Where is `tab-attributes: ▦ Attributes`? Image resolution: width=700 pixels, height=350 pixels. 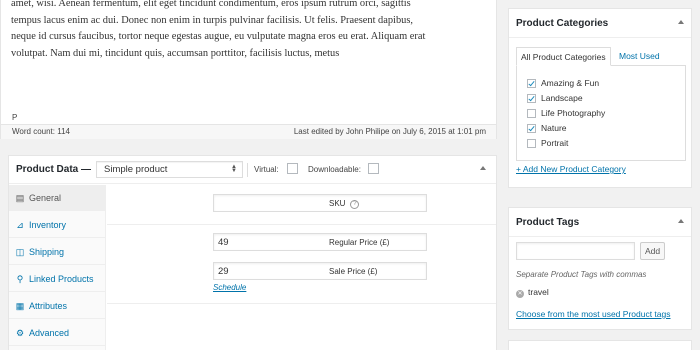 tab-attributes: ▦ Attributes is located at coordinates (57, 306).